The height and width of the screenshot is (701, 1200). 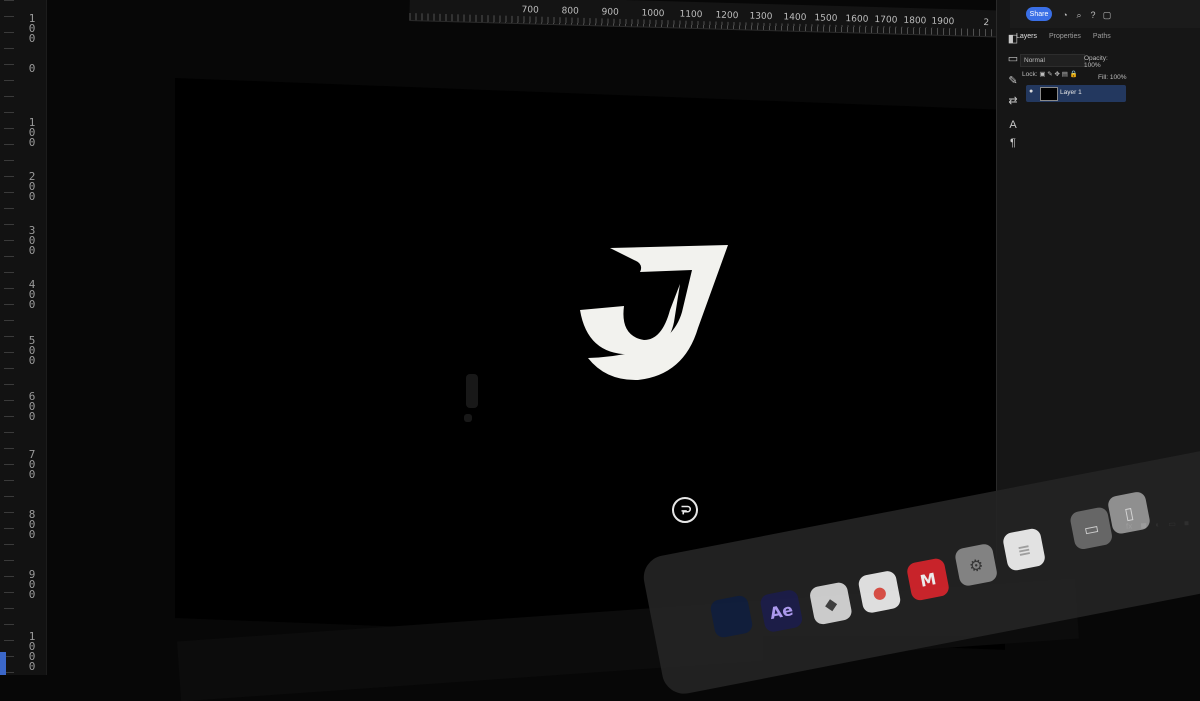 What do you see at coordinates (831, 603) in the screenshot?
I see `tool-app-icon: ◆` at bounding box center [831, 603].